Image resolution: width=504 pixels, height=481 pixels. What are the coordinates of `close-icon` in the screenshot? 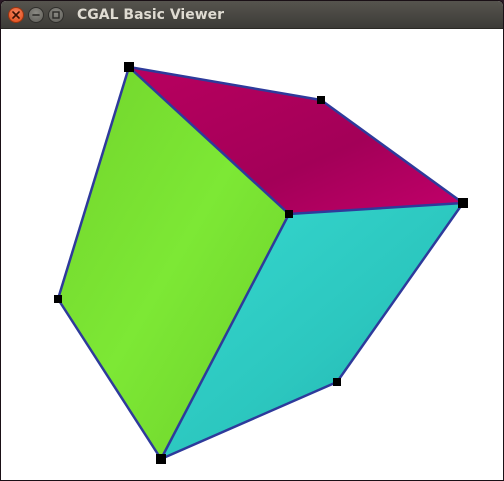 It's located at (16, 15).